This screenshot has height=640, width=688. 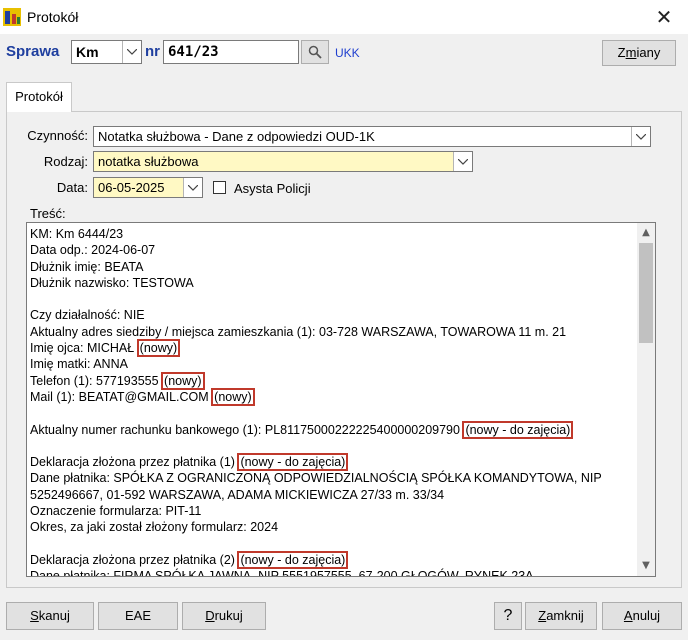 I want to click on vertical-scrollbar: ▲ ▼, so click(x=646, y=399).